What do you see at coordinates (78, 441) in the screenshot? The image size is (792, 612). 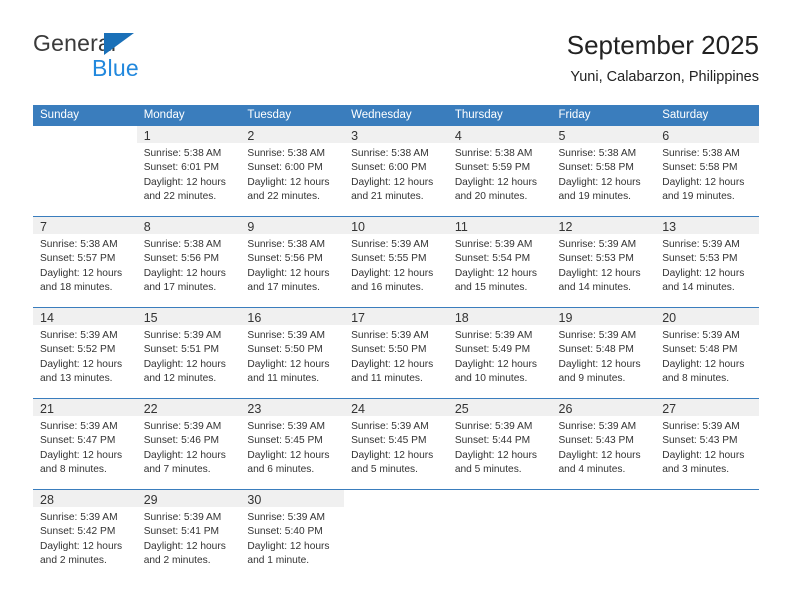 I see `day-detail-line: Sunset: 5:47 PM` at bounding box center [78, 441].